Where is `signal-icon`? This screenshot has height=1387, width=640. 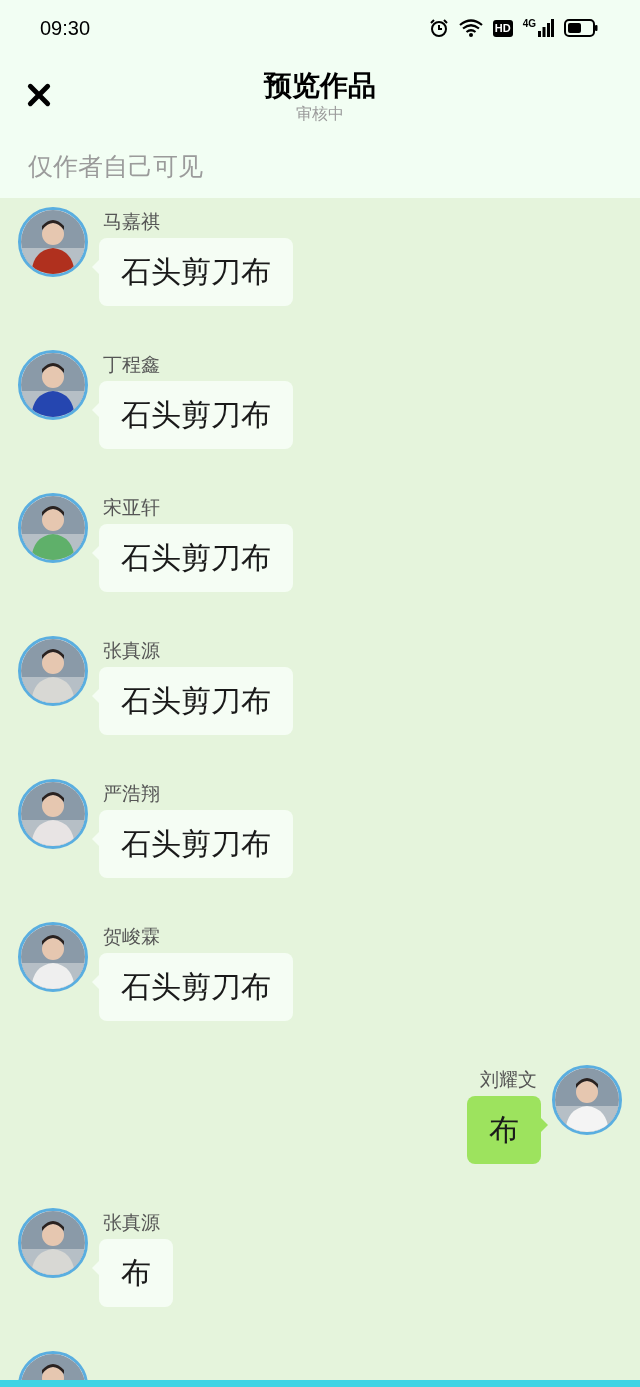
signal-icon is located at coordinates (546, 28).